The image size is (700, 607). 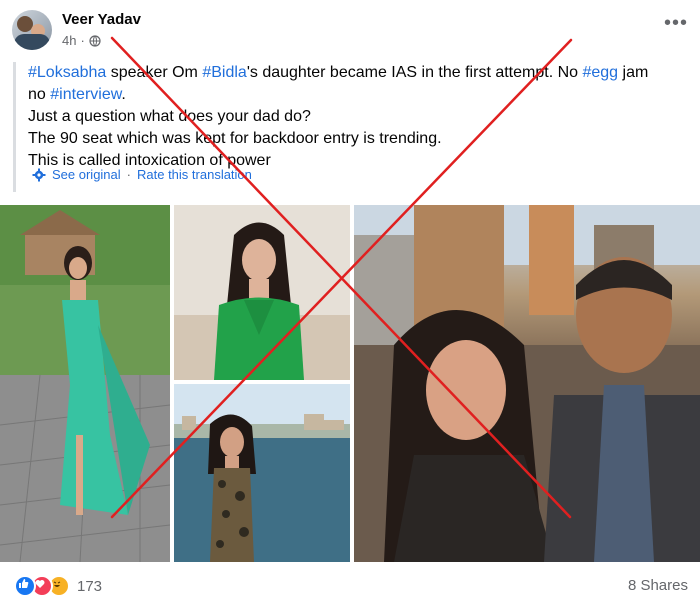 I want to click on photo-woman-green-gown, so click(x=85, y=383).